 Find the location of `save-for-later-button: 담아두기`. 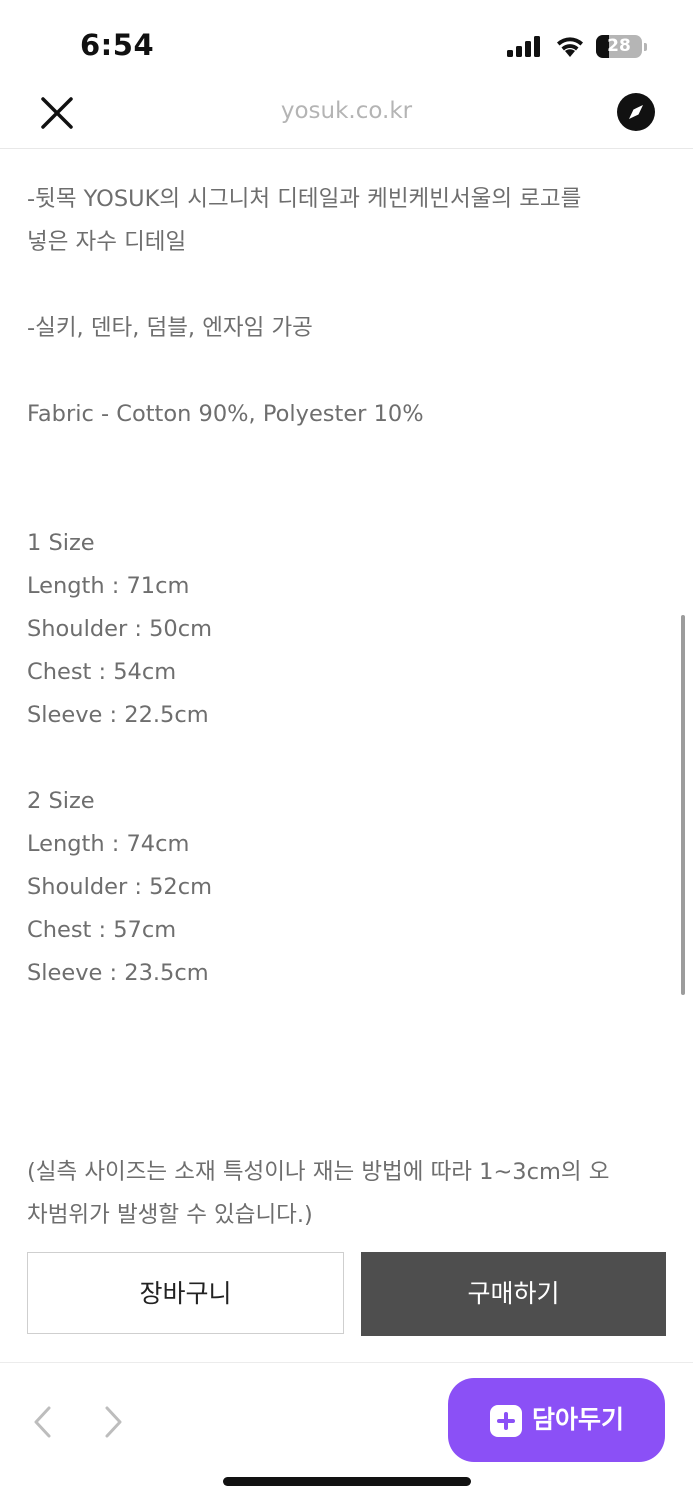

save-for-later-button: 담아두기 is located at coordinates (556, 1420).